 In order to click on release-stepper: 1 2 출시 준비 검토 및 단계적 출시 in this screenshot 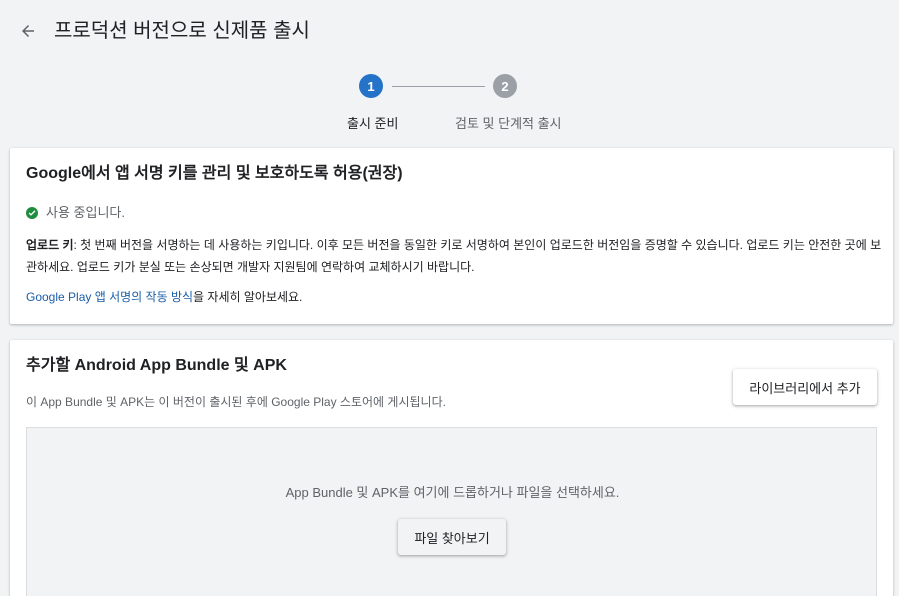, I will do `click(449, 104)`.